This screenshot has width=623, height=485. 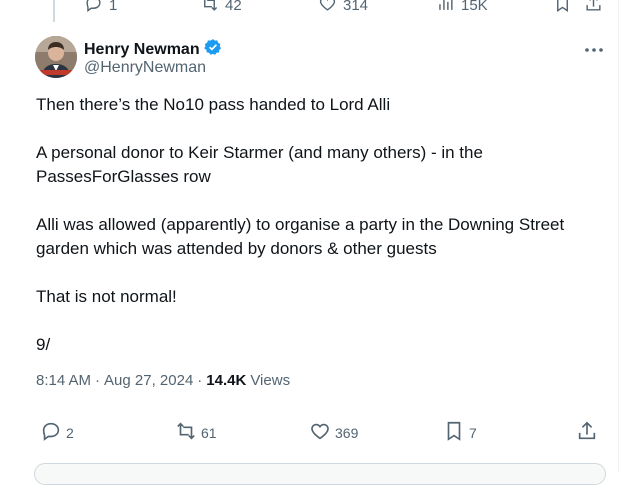 I want to click on bookmark-count: 7, so click(x=473, y=432).